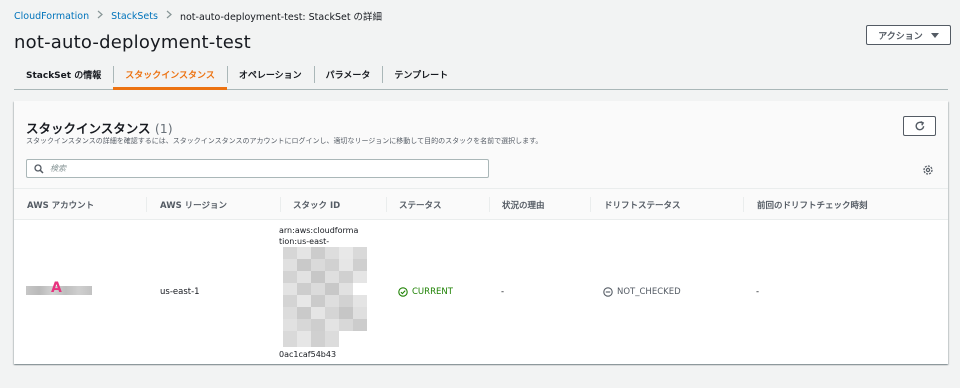  I want to click on actions-dropdown-button: アクション, so click(908, 35).